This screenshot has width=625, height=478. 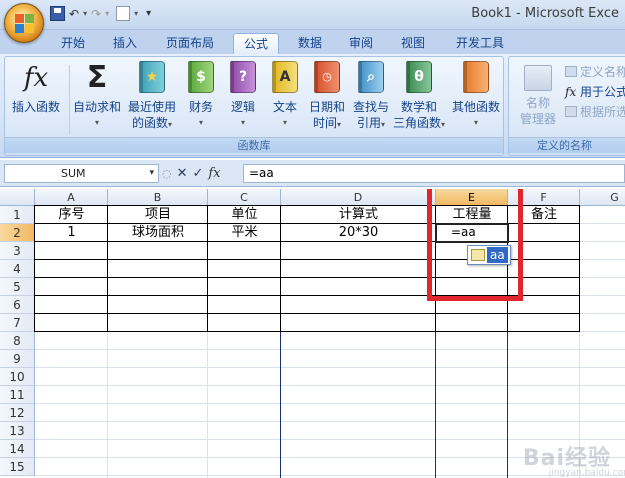 What do you see at coordinates (85, 14) in the screenshot?
I see `undo-dropdown-icon: ▾` at bounding box center [85, 14].